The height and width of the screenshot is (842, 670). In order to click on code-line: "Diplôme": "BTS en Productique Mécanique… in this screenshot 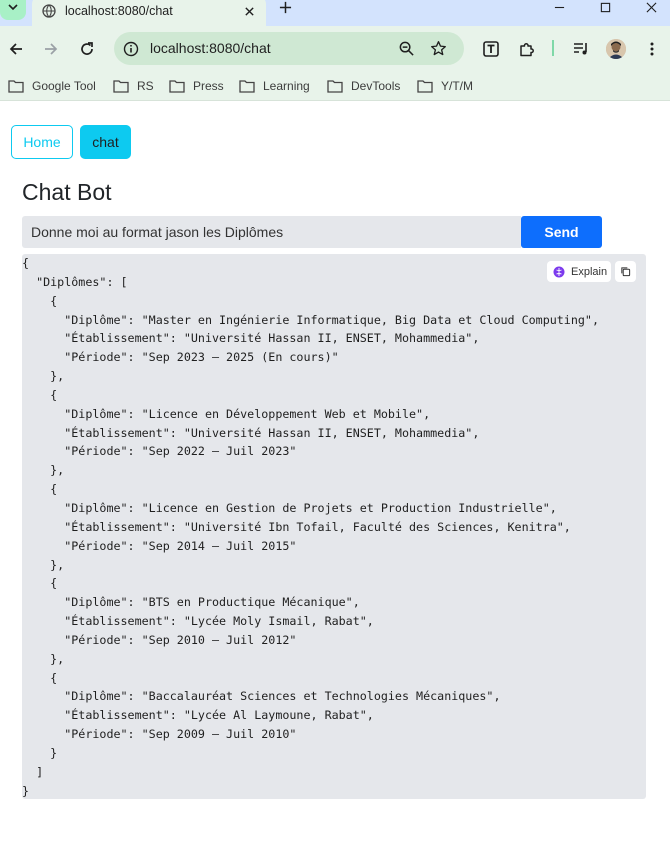, I will do `click(191, 602)`.